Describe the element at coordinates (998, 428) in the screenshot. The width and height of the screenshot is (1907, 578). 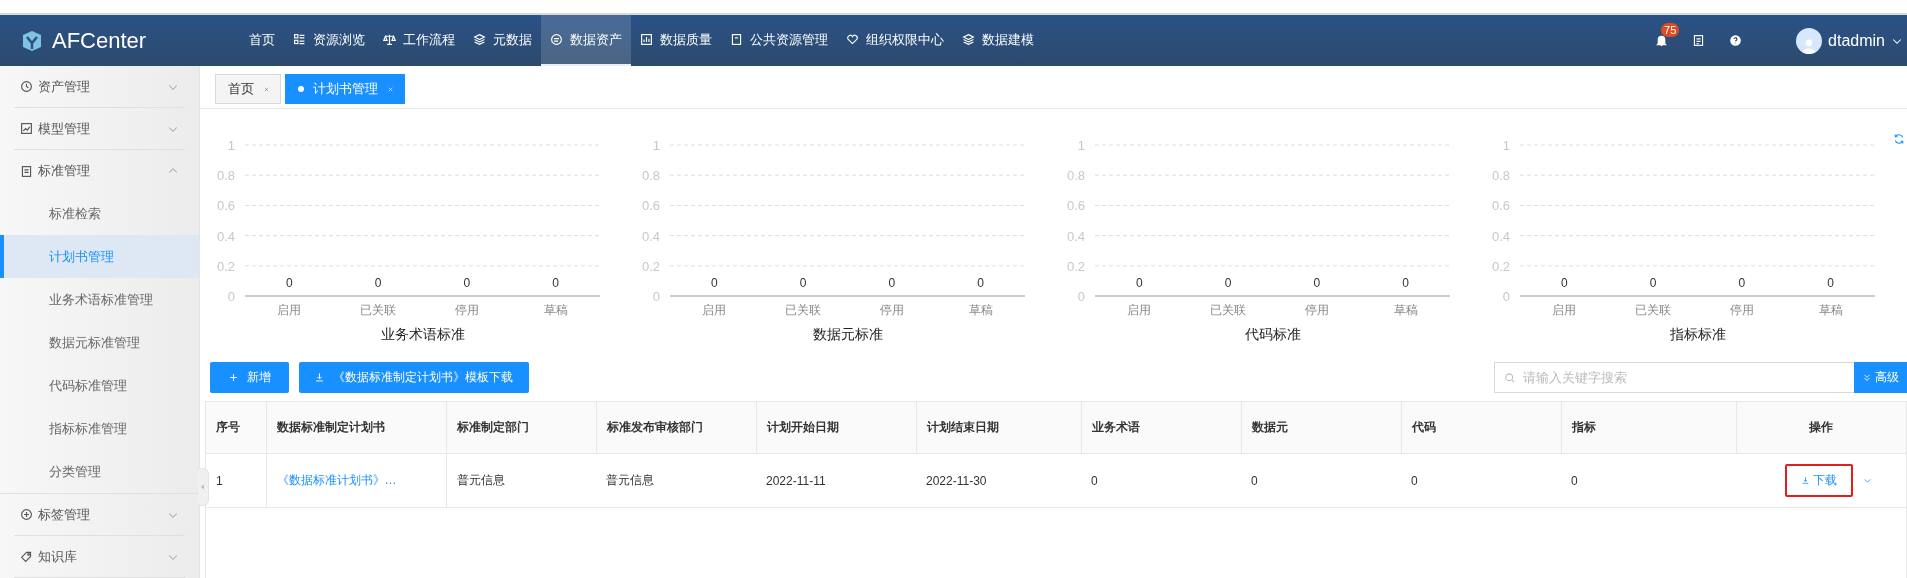
I see `column-header: 计划结束日期` at that location.